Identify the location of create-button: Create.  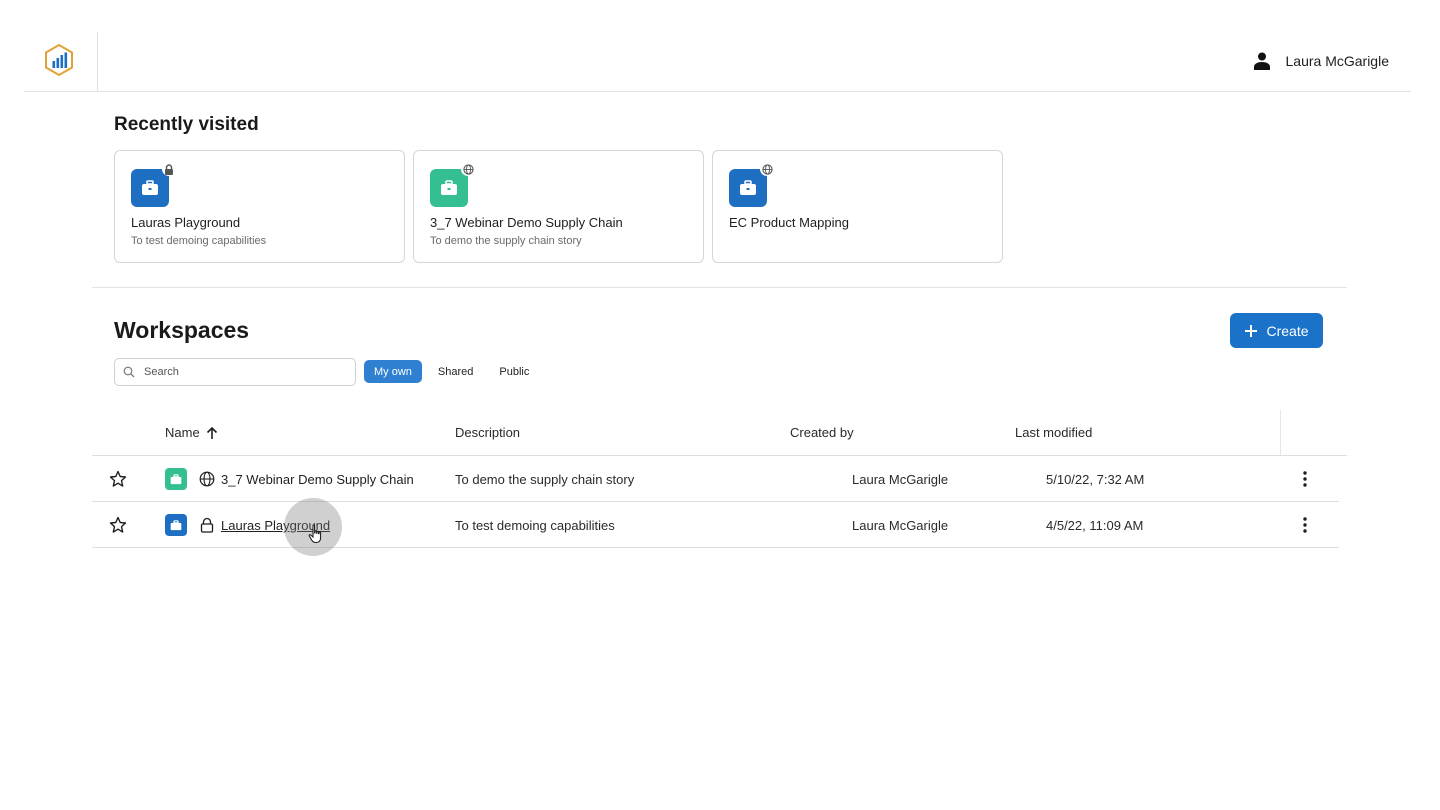
(1276, 330).